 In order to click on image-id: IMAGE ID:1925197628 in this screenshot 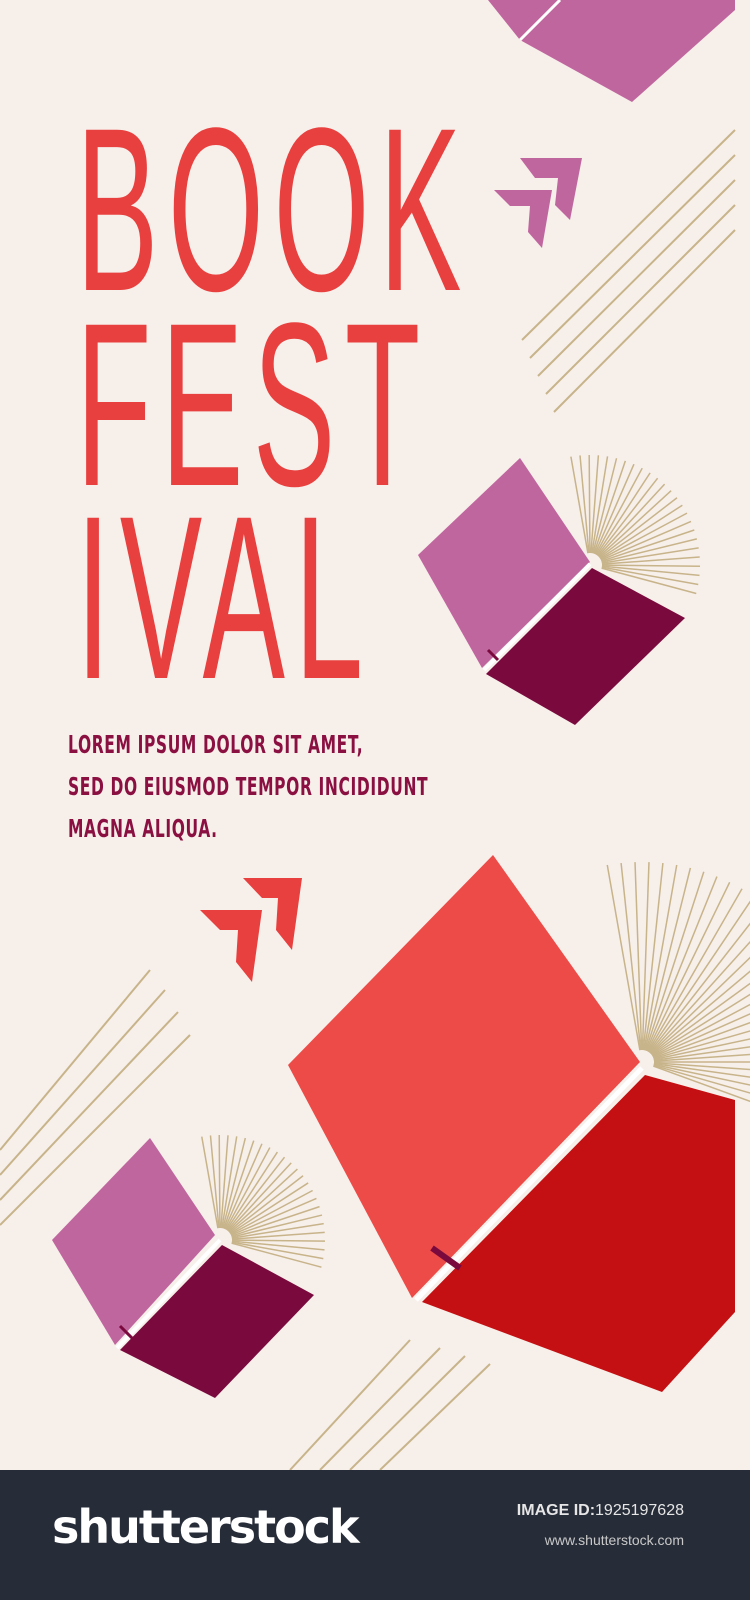, I will do `click(600, 1511)`.